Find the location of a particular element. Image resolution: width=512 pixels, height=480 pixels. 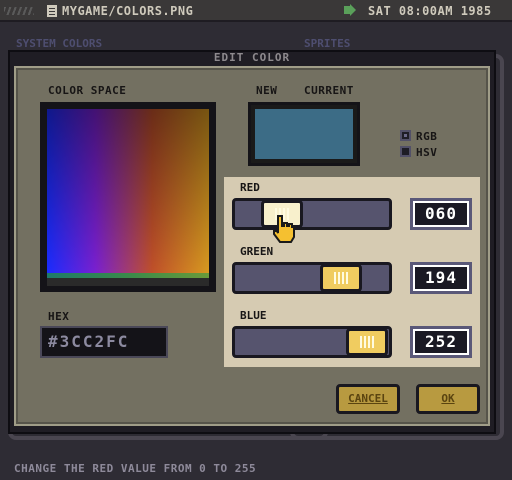

hand-cursor-icon is located at coordinates (284, 229).